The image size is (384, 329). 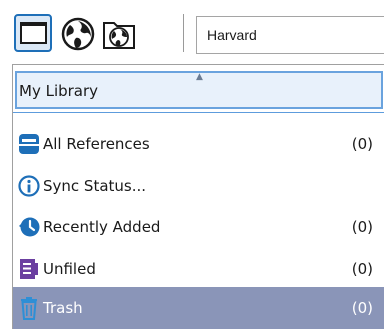 What do you see at coordinates (198, 89) in the screenshot?
I see `library-header: ▲ My Library` at bounding box center [198, 89].